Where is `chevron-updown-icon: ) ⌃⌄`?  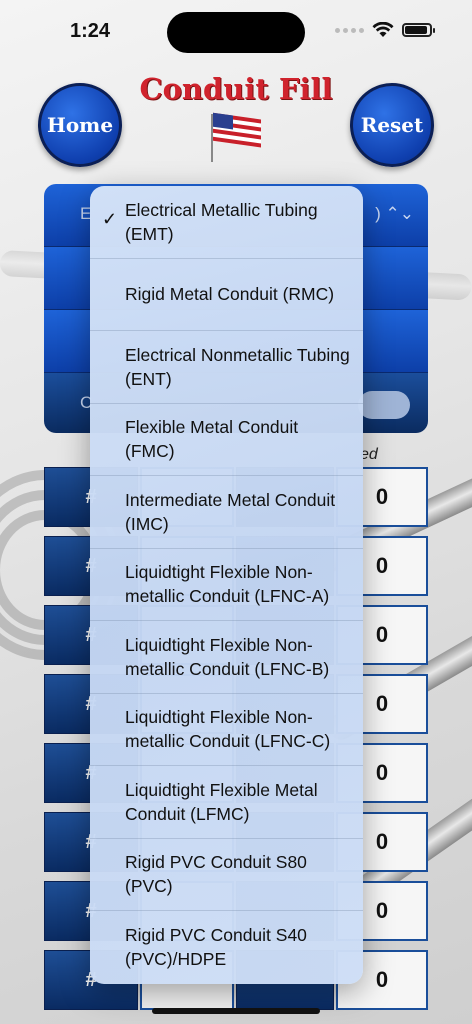 chevron-updown-icon: ) ⌃⌄ is located at coordinates (394, 213).